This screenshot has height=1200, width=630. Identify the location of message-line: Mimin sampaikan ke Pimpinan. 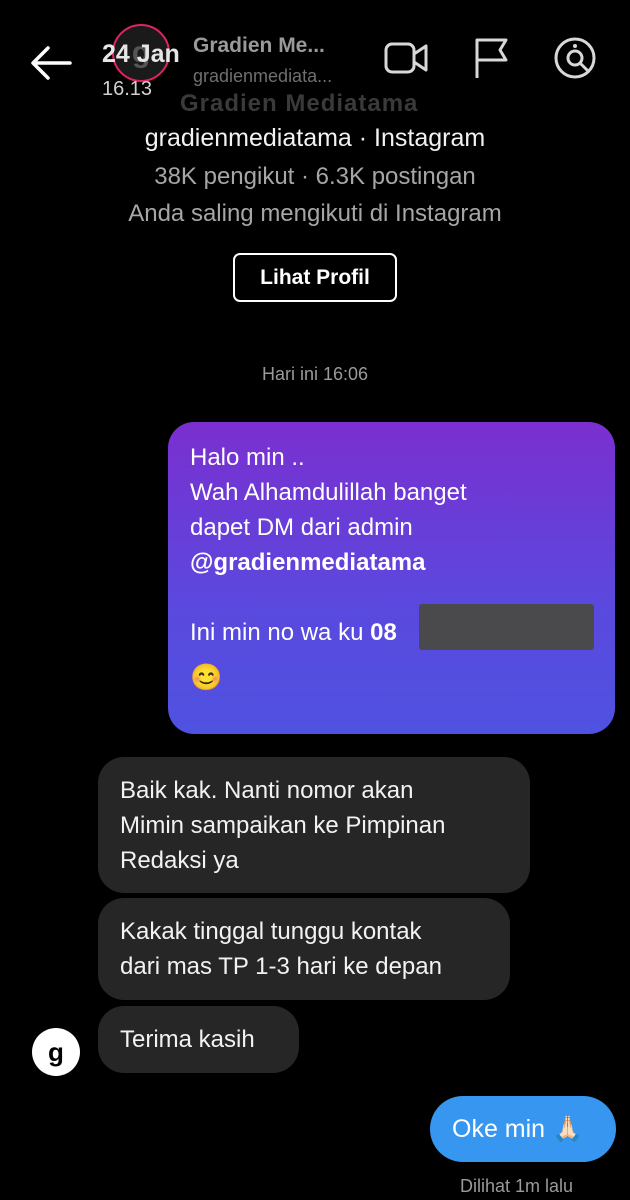
(283, 825).